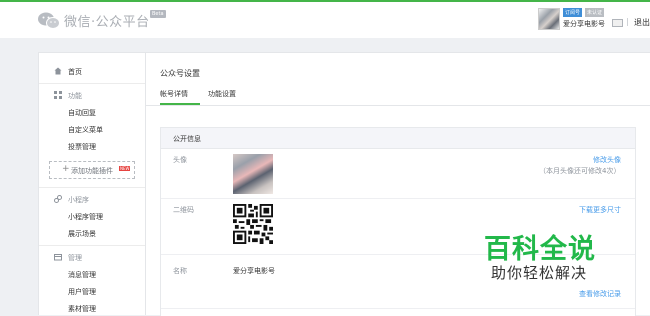 The image size is (650, 316). Describe the element at coordinates (600, 210) in the screenshot. I see `download-sizes-link: 下载更多尺寸` at that location.